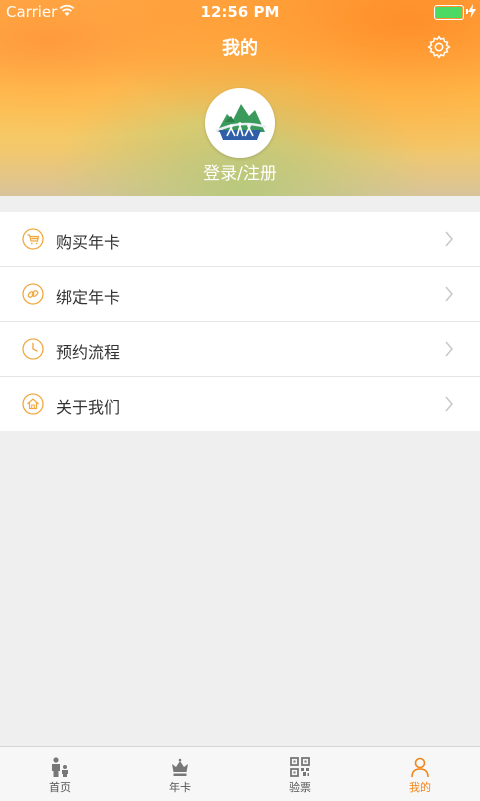 The image size is (480, 801). Describe the element at coordinates (472, 11) in the screenshot. I see `charging-bolt-icon` at that location.